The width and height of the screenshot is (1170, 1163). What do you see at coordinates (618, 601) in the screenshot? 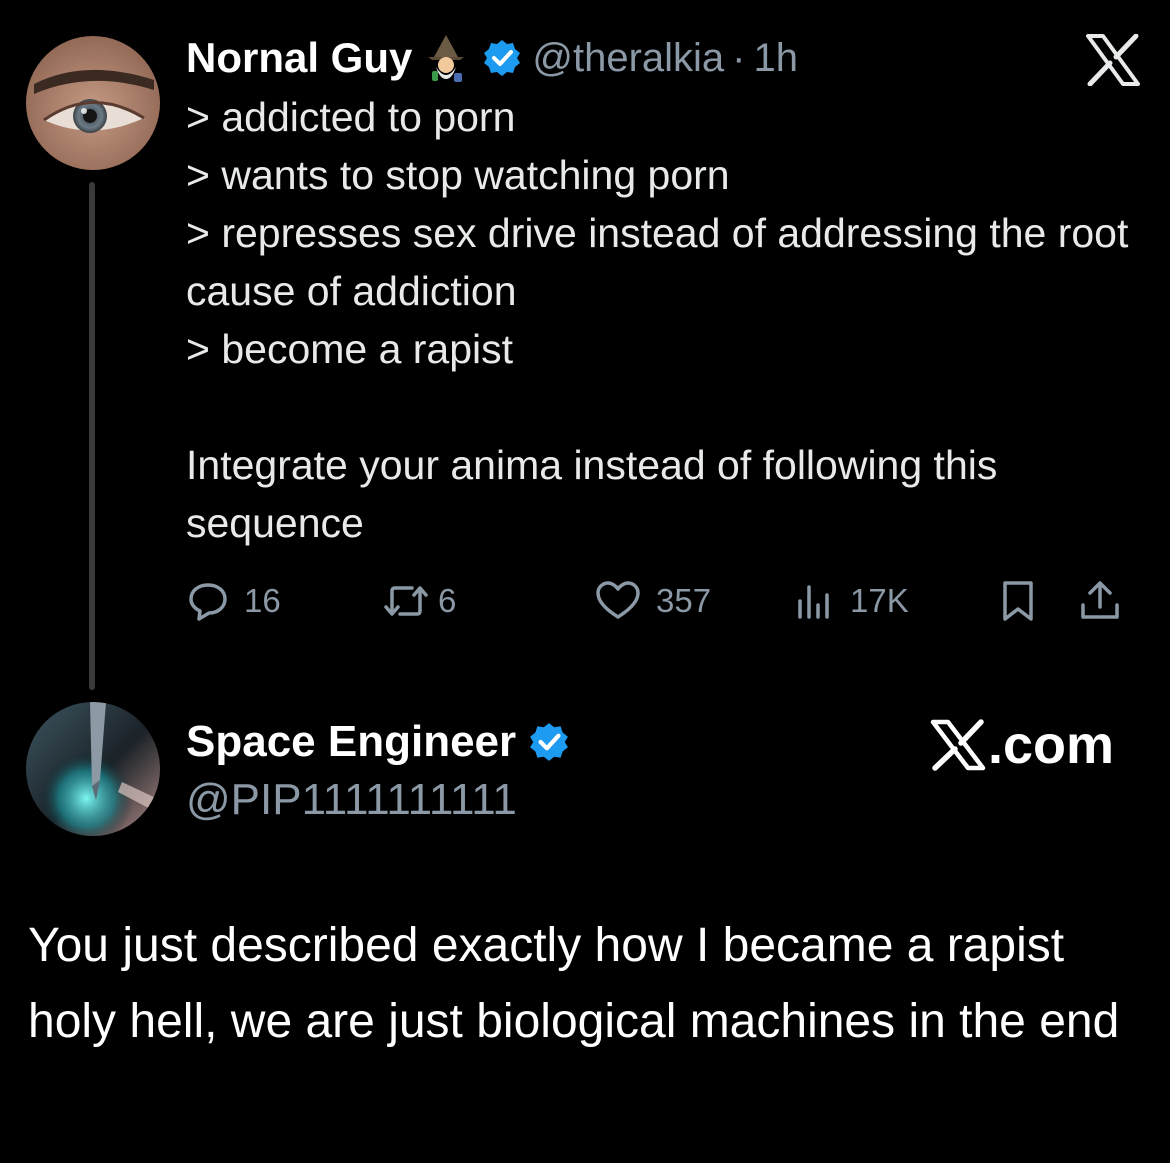
I see `heart-icon` at bounding box center [618, 601].